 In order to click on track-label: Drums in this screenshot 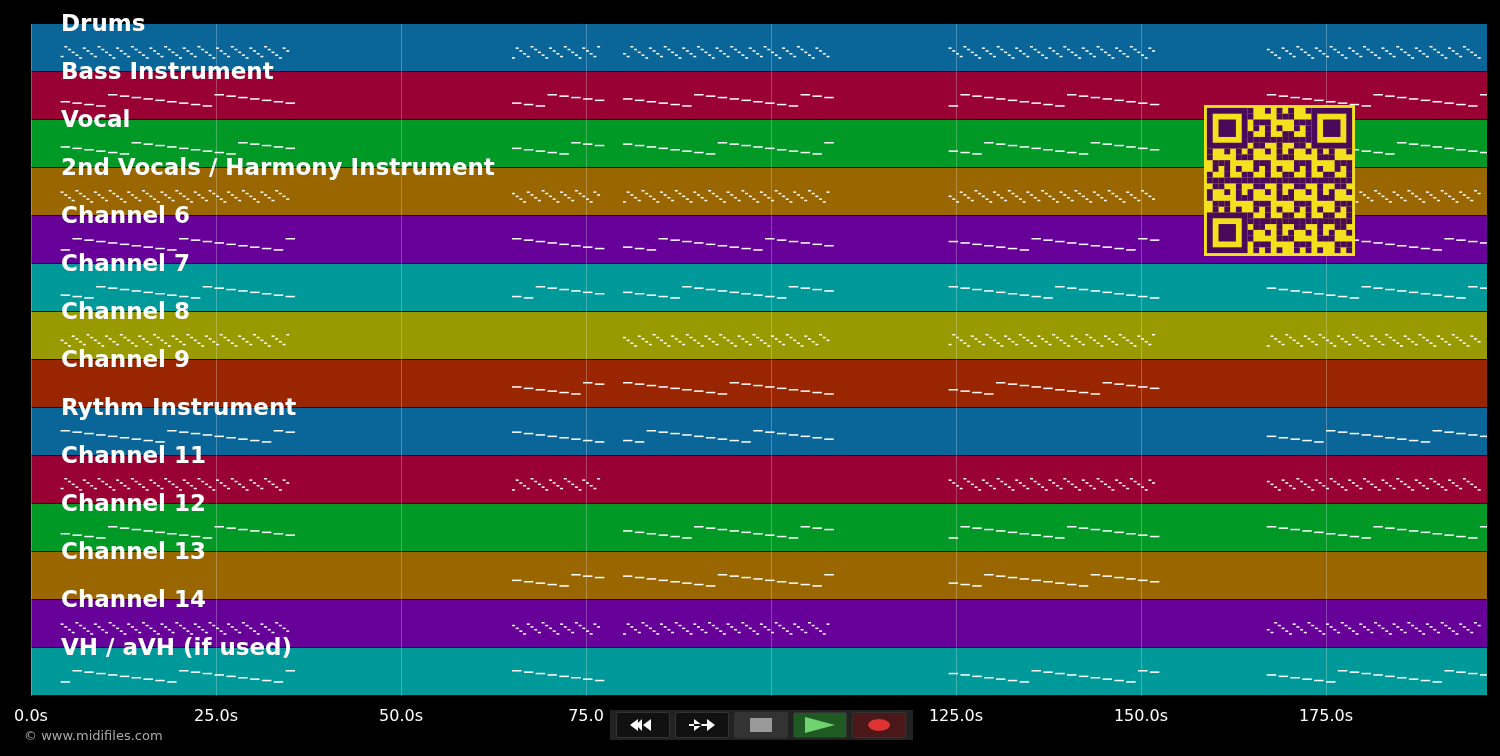, I will do `click(103, 23)`.